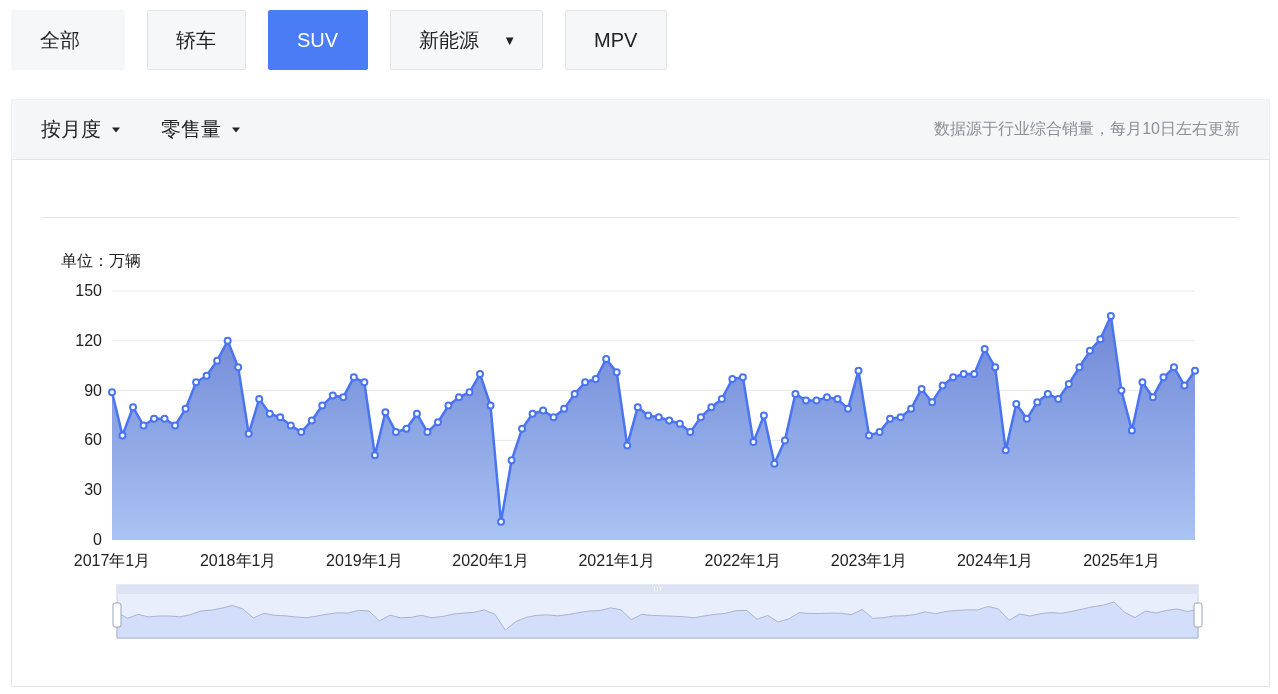 The height and width of the screenshot is (694, 1278). Describe the element at coordinates (466, 40) in the screenshot. I see `filter-tab: 新能源 ▼` at that location.